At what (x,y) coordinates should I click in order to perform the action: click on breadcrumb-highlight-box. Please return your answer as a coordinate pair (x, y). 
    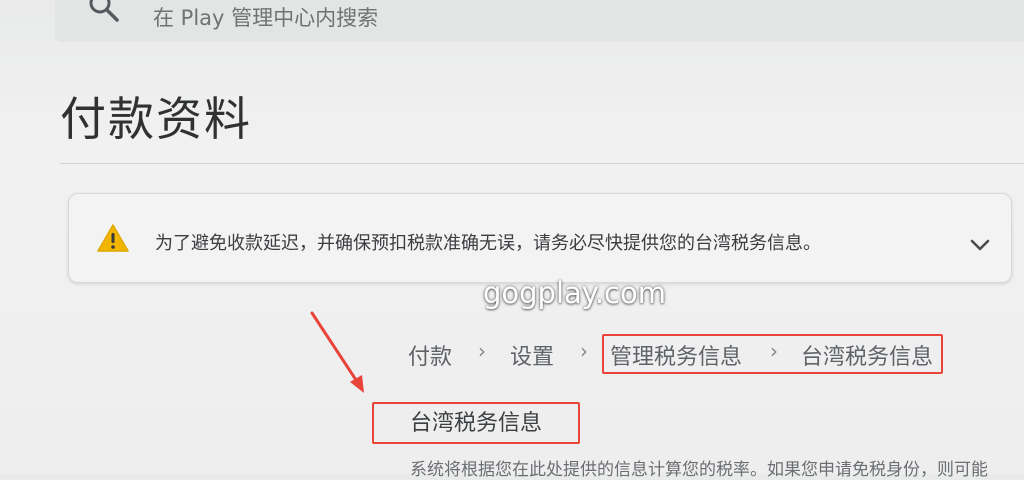
    Looking at the image, I should click on (772, 354).